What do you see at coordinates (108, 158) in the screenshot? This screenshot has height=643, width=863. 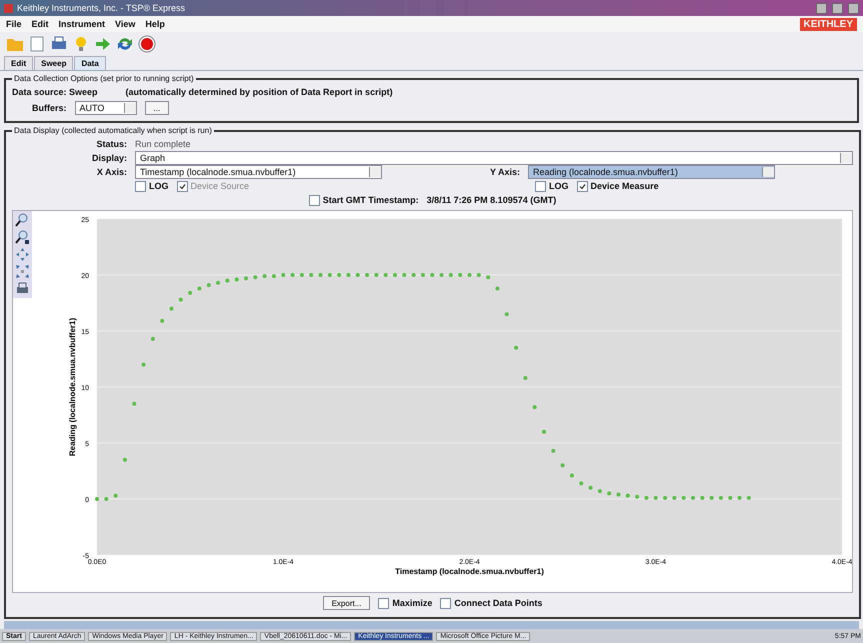 I see `display-label: Display:` at bounding box center [108, 158].